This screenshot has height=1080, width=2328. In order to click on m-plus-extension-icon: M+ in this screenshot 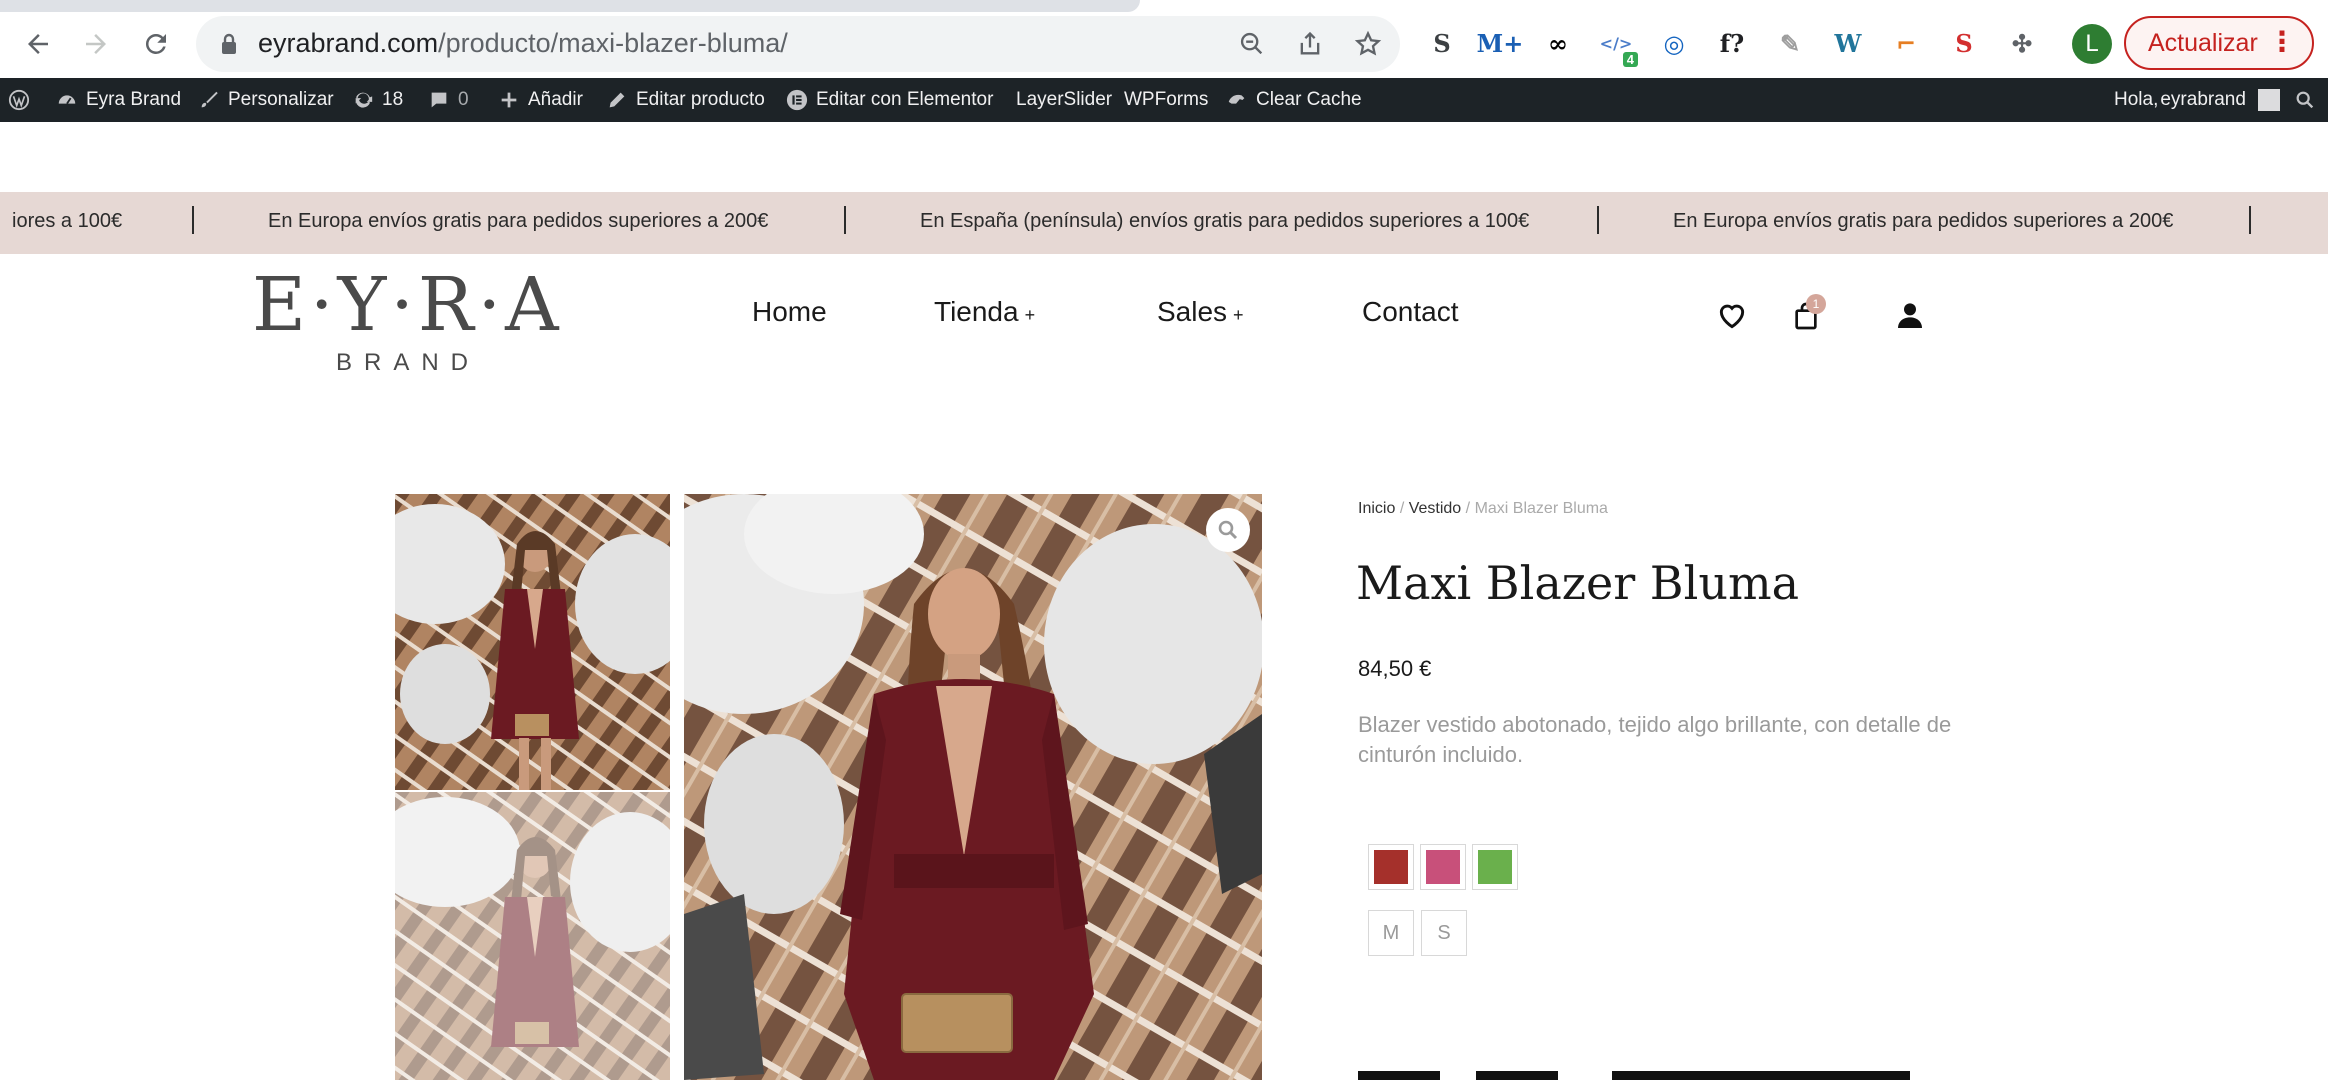, I will do `click(1500, 43)`.